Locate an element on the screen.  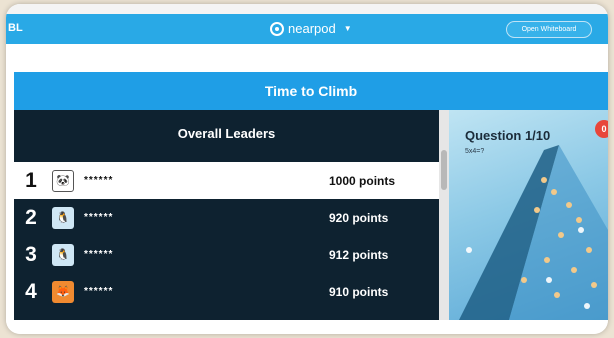
bottom-strip is located at coordinates (307, 327).